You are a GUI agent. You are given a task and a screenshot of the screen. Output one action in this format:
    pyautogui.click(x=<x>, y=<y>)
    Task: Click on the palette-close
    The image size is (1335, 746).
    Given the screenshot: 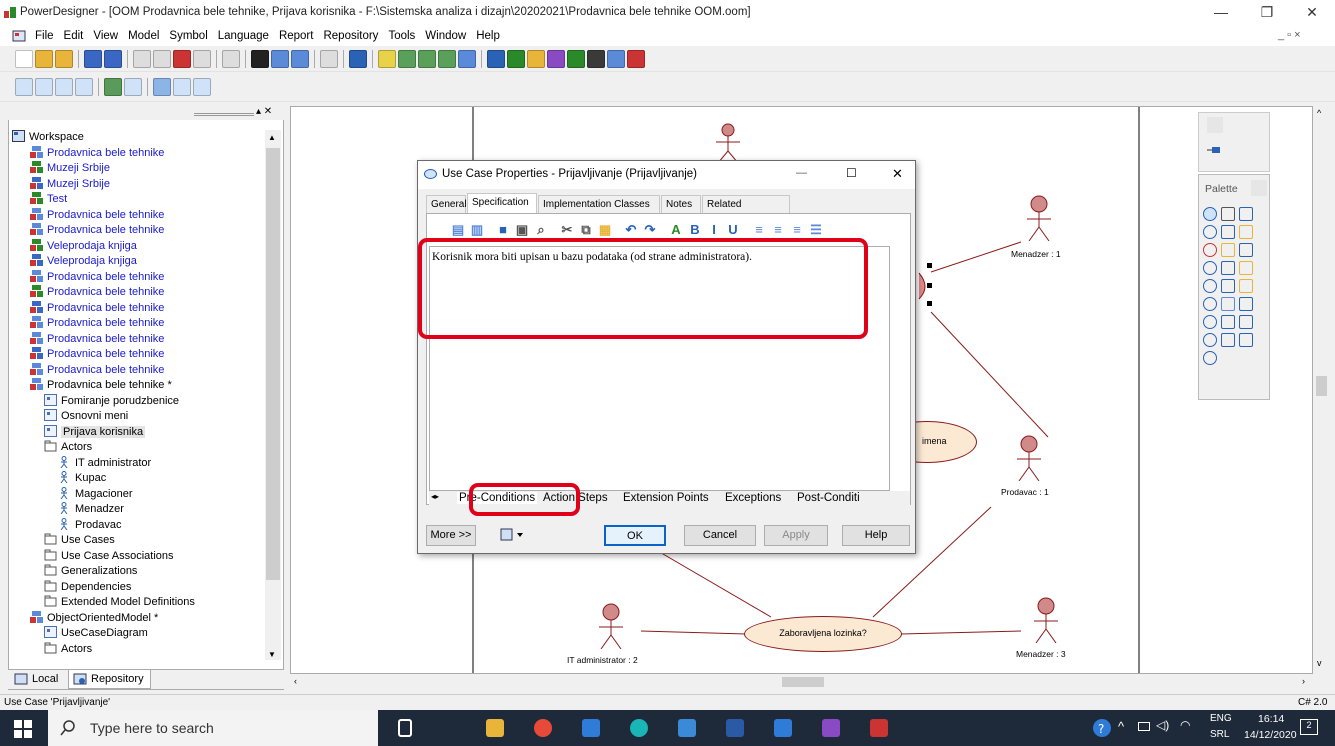 What is the action you would take?
    pyautogui.click(x=1259, y=188)
    